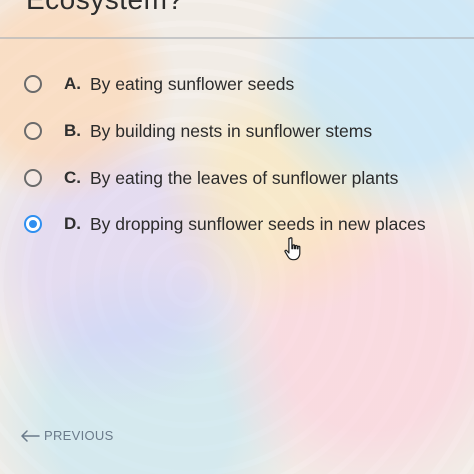 The height and width of the screenshot is (474, 474). What do you see at coordinates (33, 84) in the screenshot?
I see `radio-button-a` at bounding box center [33, 84].